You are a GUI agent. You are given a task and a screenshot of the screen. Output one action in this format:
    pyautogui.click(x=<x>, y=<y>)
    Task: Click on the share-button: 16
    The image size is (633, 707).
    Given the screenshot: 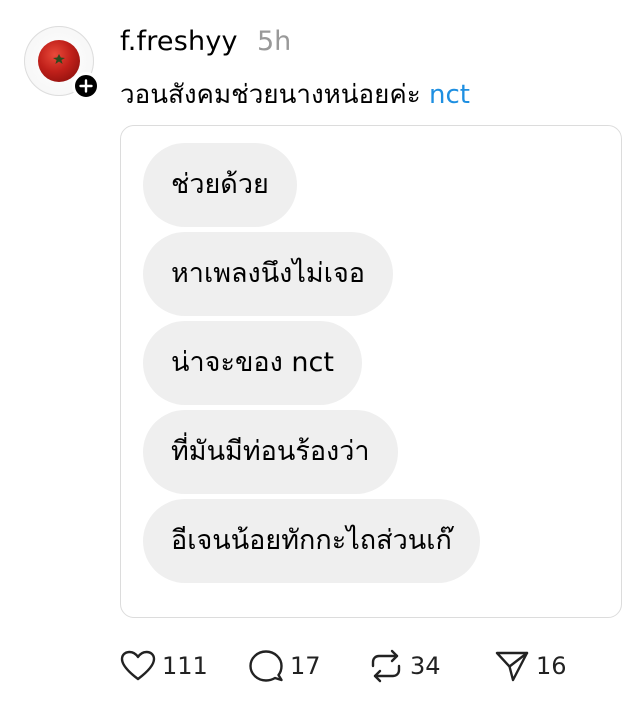 What is the action you would take?
    pyautogui.click(x=530, y=666)
    